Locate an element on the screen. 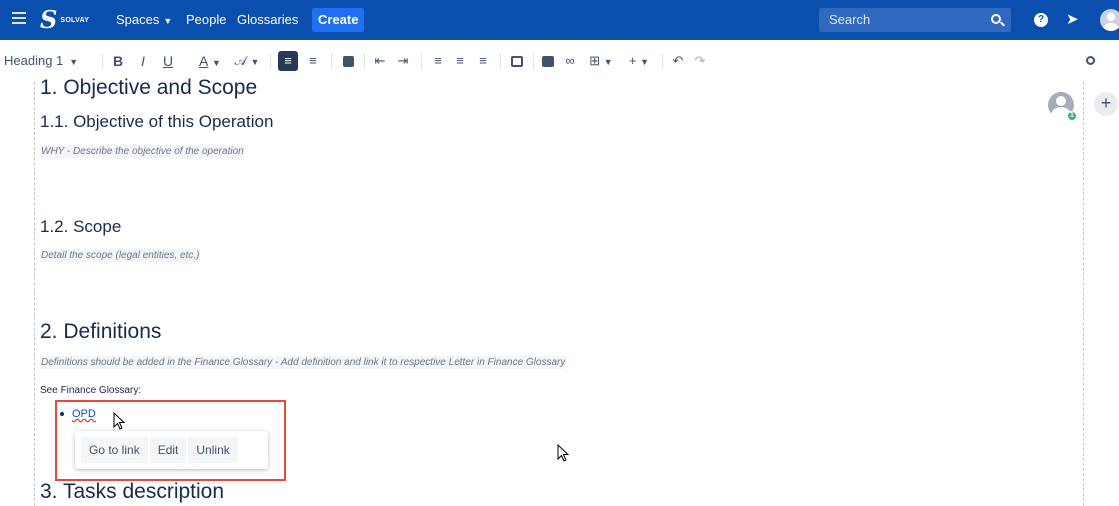 Image resolution: width=1119 pixels, height=506 pixels. align-left-button: ≡ is located at coordinates (438, 61).